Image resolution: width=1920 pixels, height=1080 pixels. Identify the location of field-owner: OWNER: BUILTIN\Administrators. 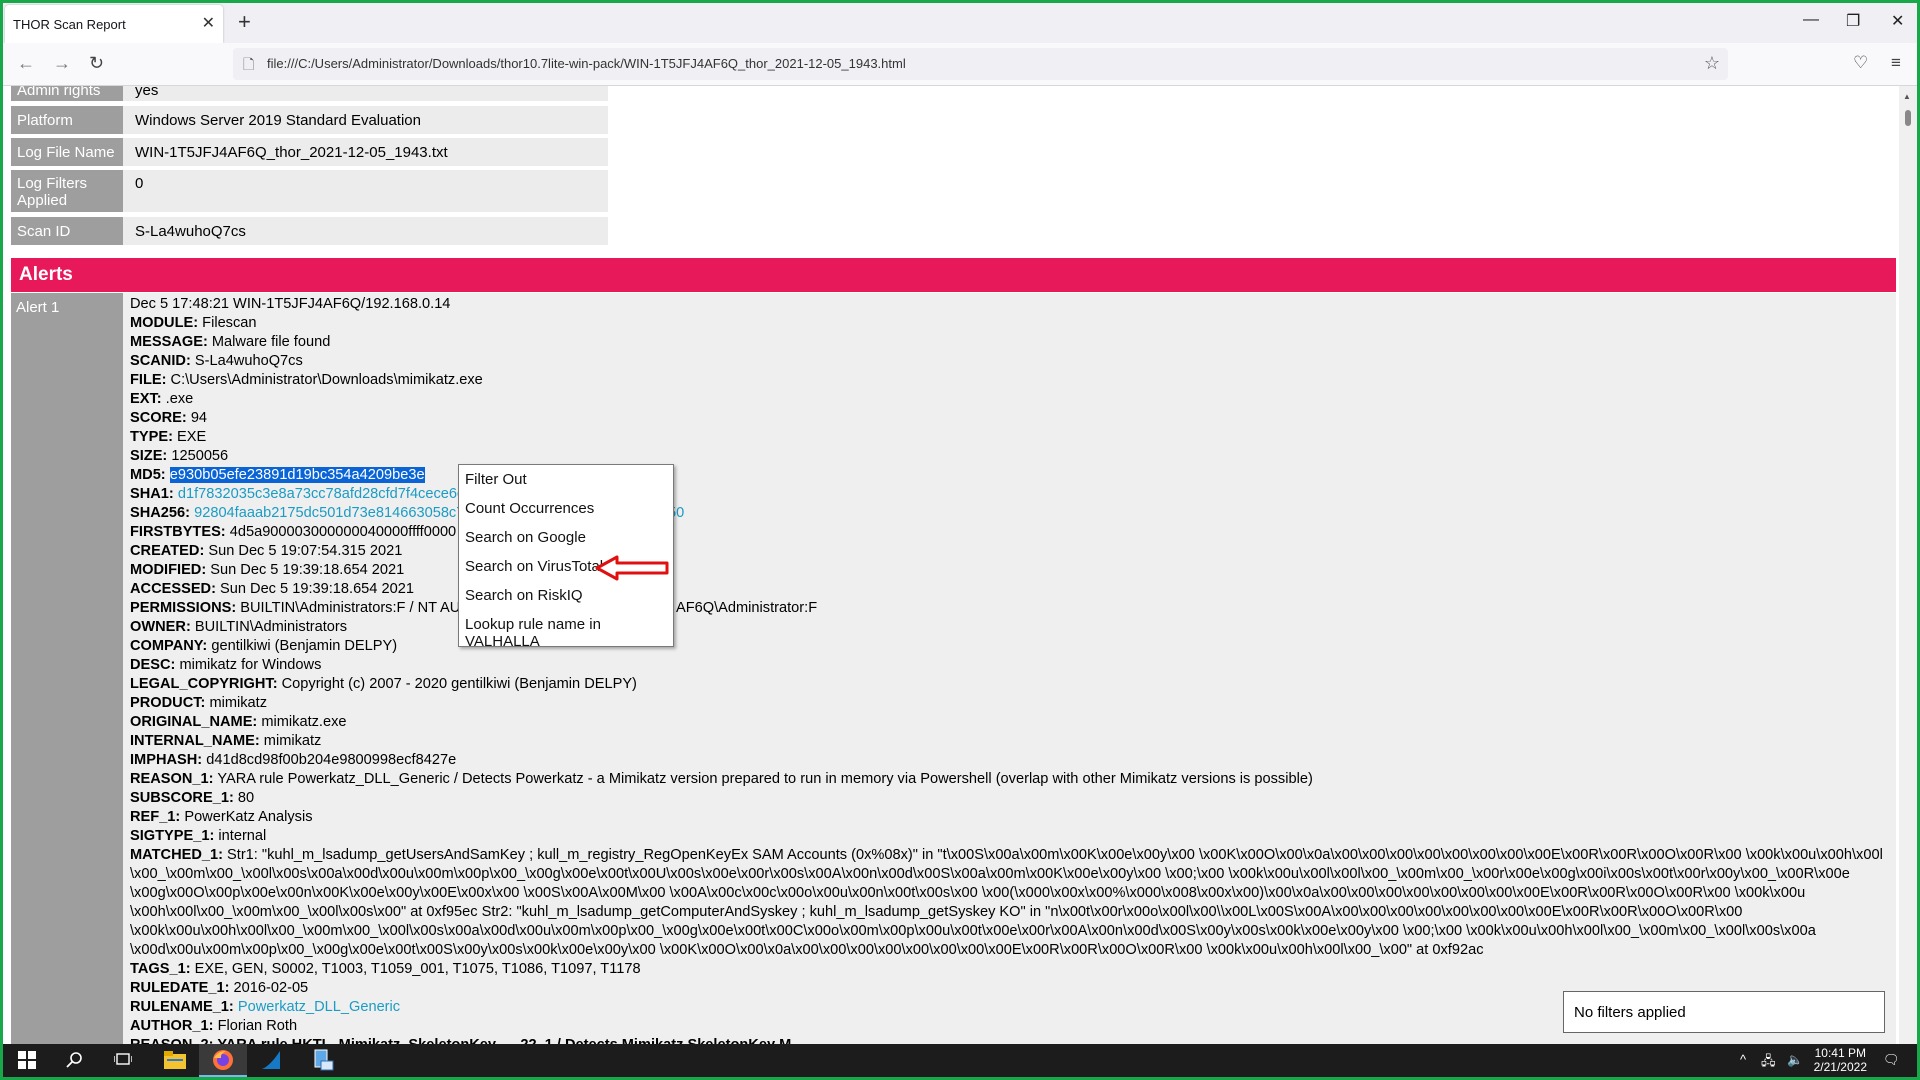
(239, 627).